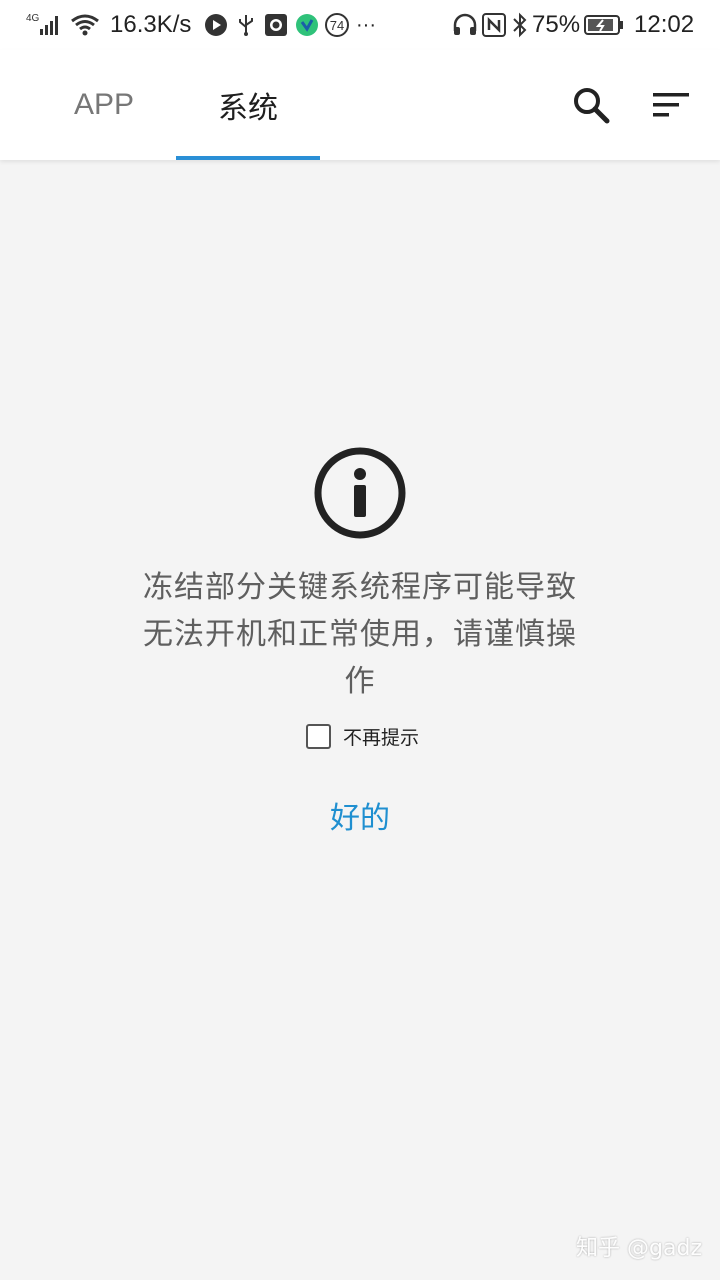 This screenshot has height=1280, width=720. What do you see at coordinates (639, 1248) in the screenshot?
I see `watermark: 知乎 @gadz` at bounding box center [639, 1248].